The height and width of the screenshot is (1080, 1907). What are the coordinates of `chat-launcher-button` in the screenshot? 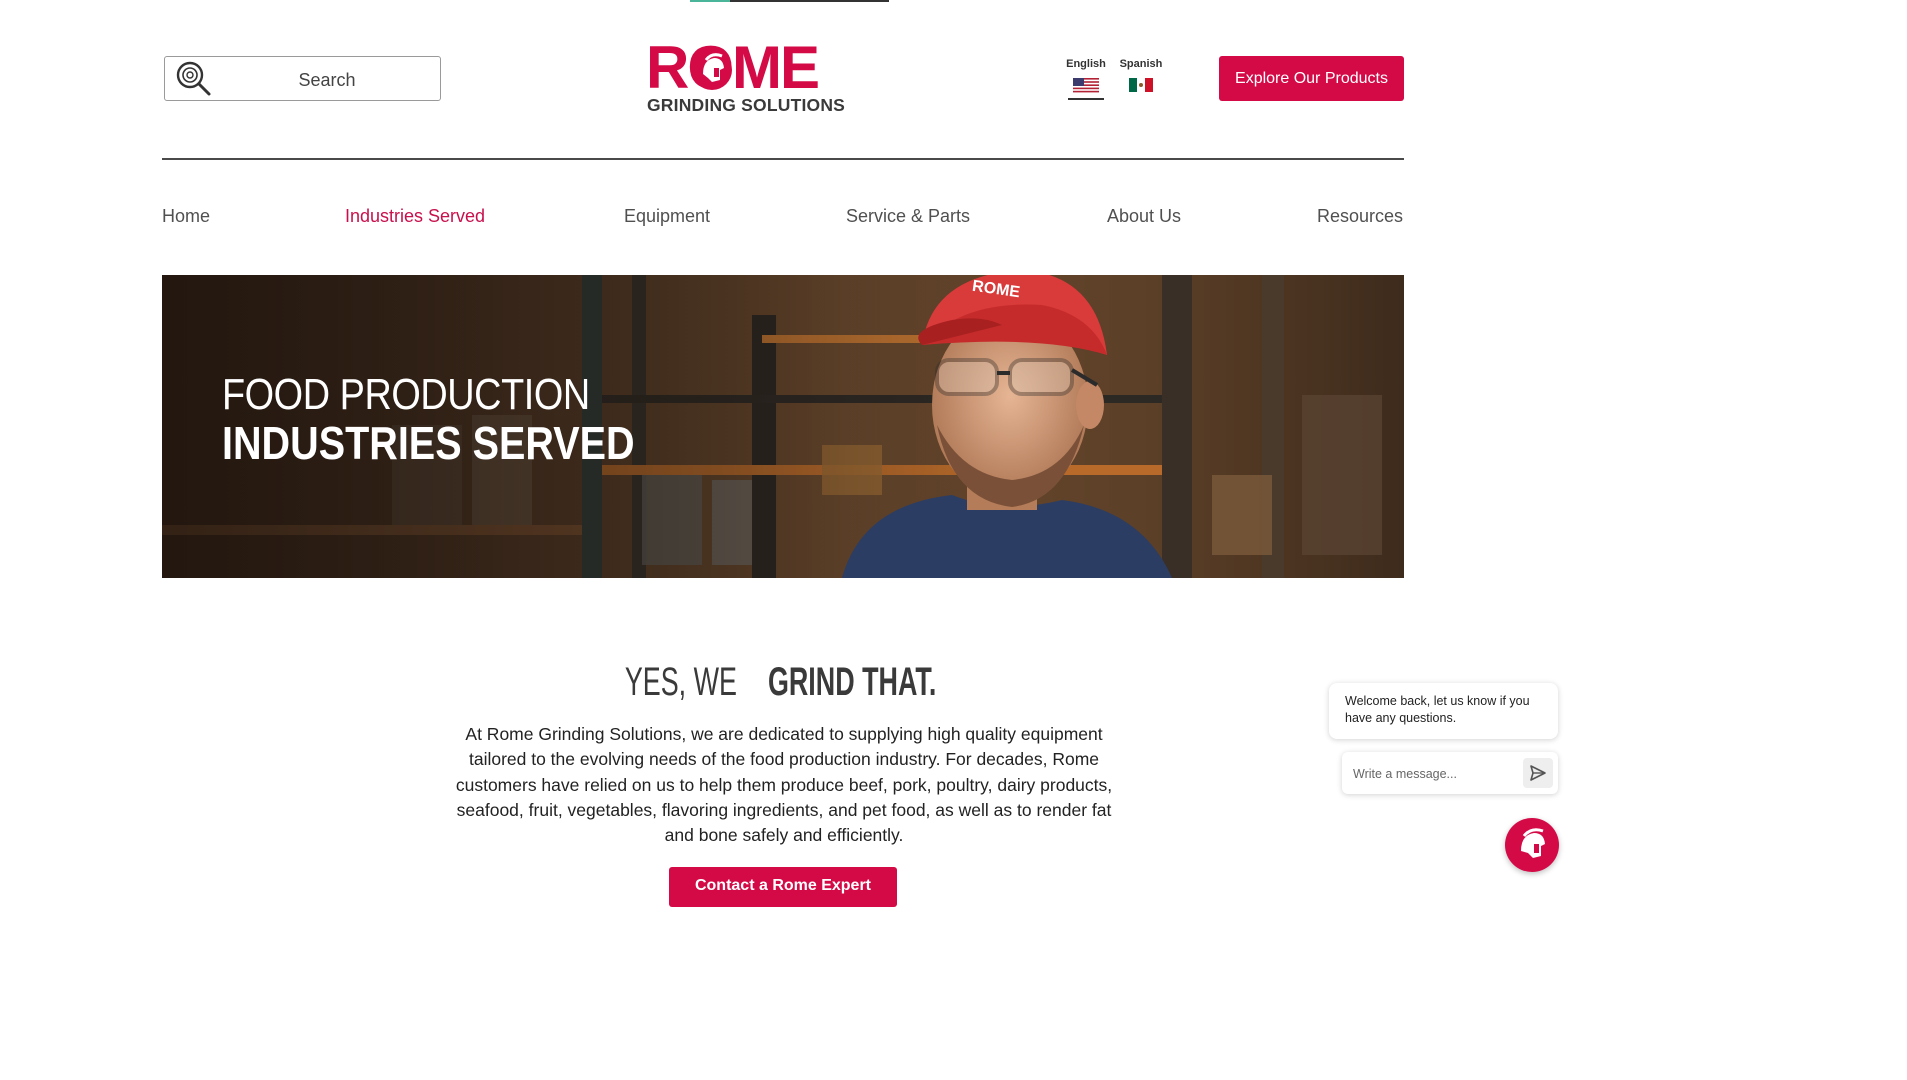 It's located at (1532, 845).